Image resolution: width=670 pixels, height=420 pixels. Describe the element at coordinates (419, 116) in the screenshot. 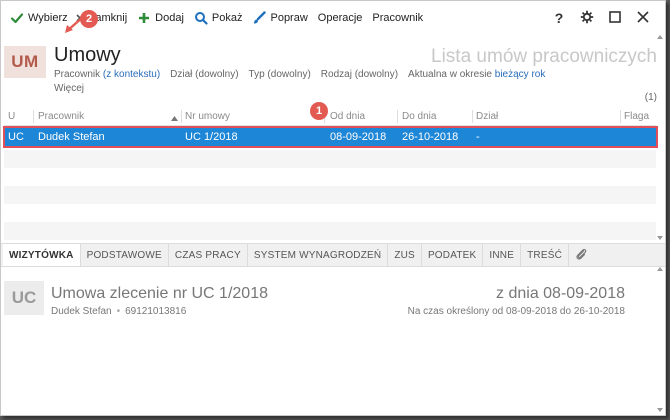

I see `column-to-date: Do dnia` at that location.